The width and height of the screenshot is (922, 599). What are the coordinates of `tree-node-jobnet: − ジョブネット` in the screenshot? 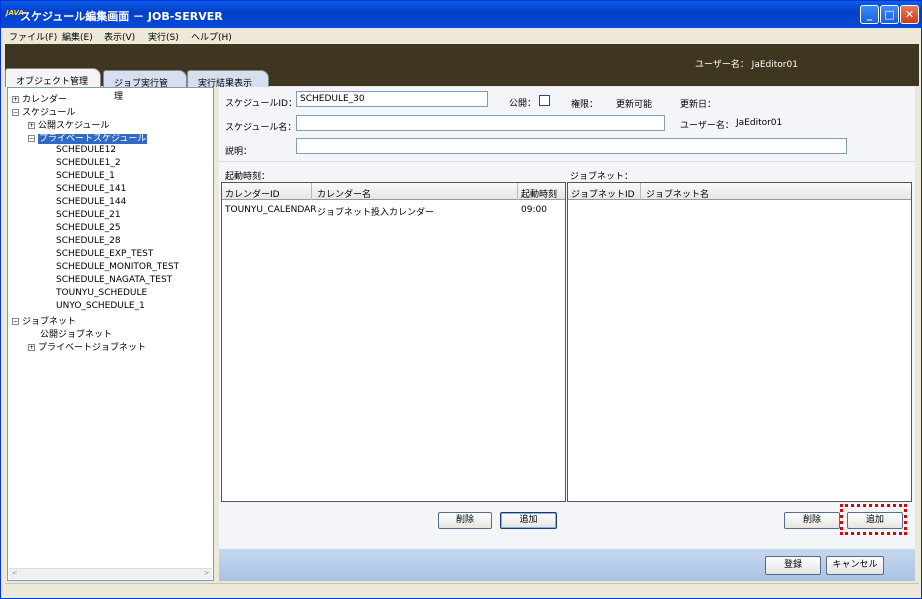 It's located at (44, 320).